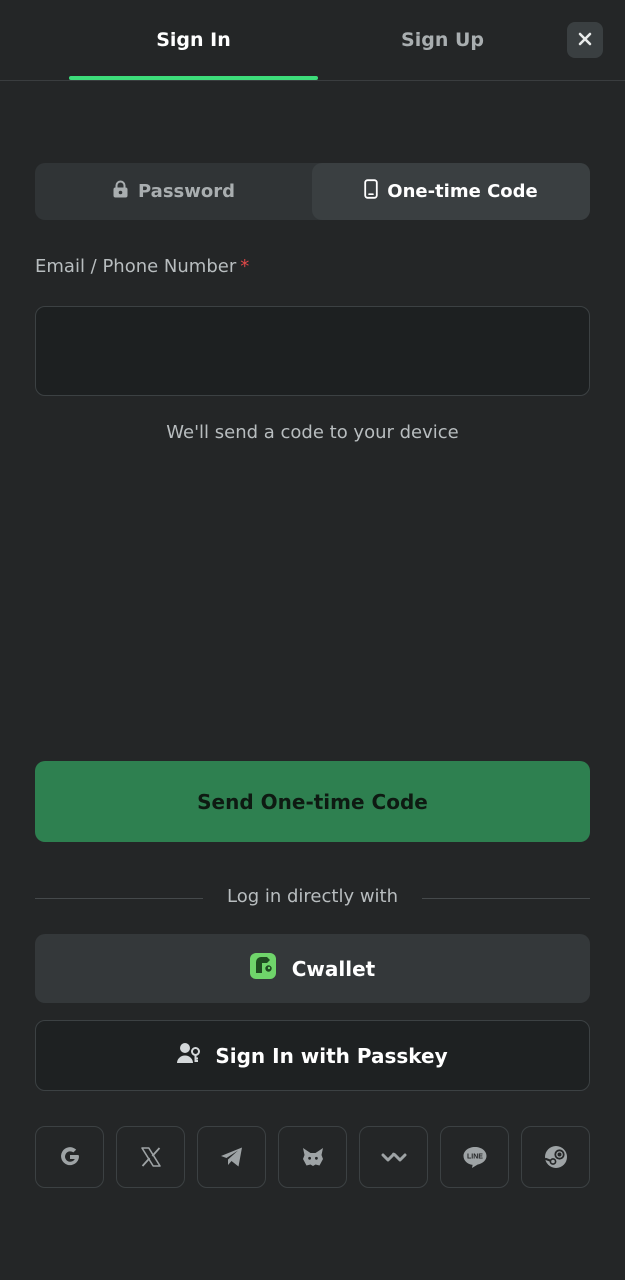 Image resolution: width=625 pixels, height=1280 pixels. What do you see at coordinates (371, 191) in the screenshot?
I see `phone-icon` at bounding box center [371, 191].